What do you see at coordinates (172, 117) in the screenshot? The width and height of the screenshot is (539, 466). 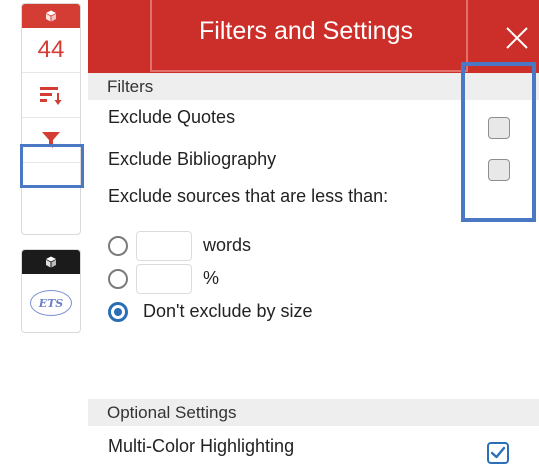 I see `exclude-quotes-label: Exclude Quotes` at bounding box center [172, 117].